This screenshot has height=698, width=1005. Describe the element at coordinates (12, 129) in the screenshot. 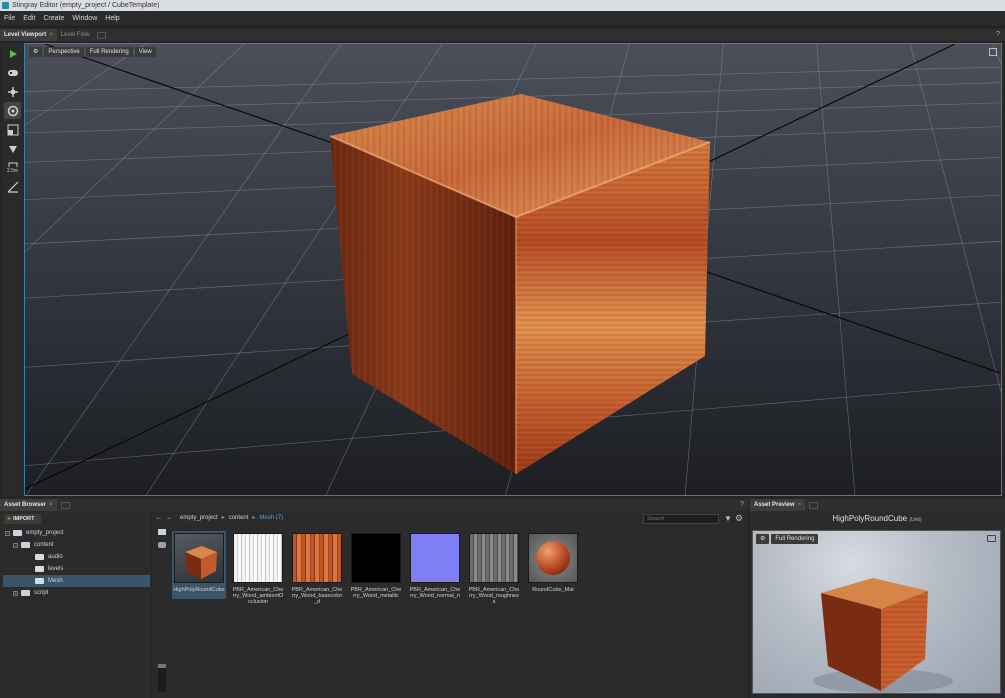

I see `scale-icon` at that location.